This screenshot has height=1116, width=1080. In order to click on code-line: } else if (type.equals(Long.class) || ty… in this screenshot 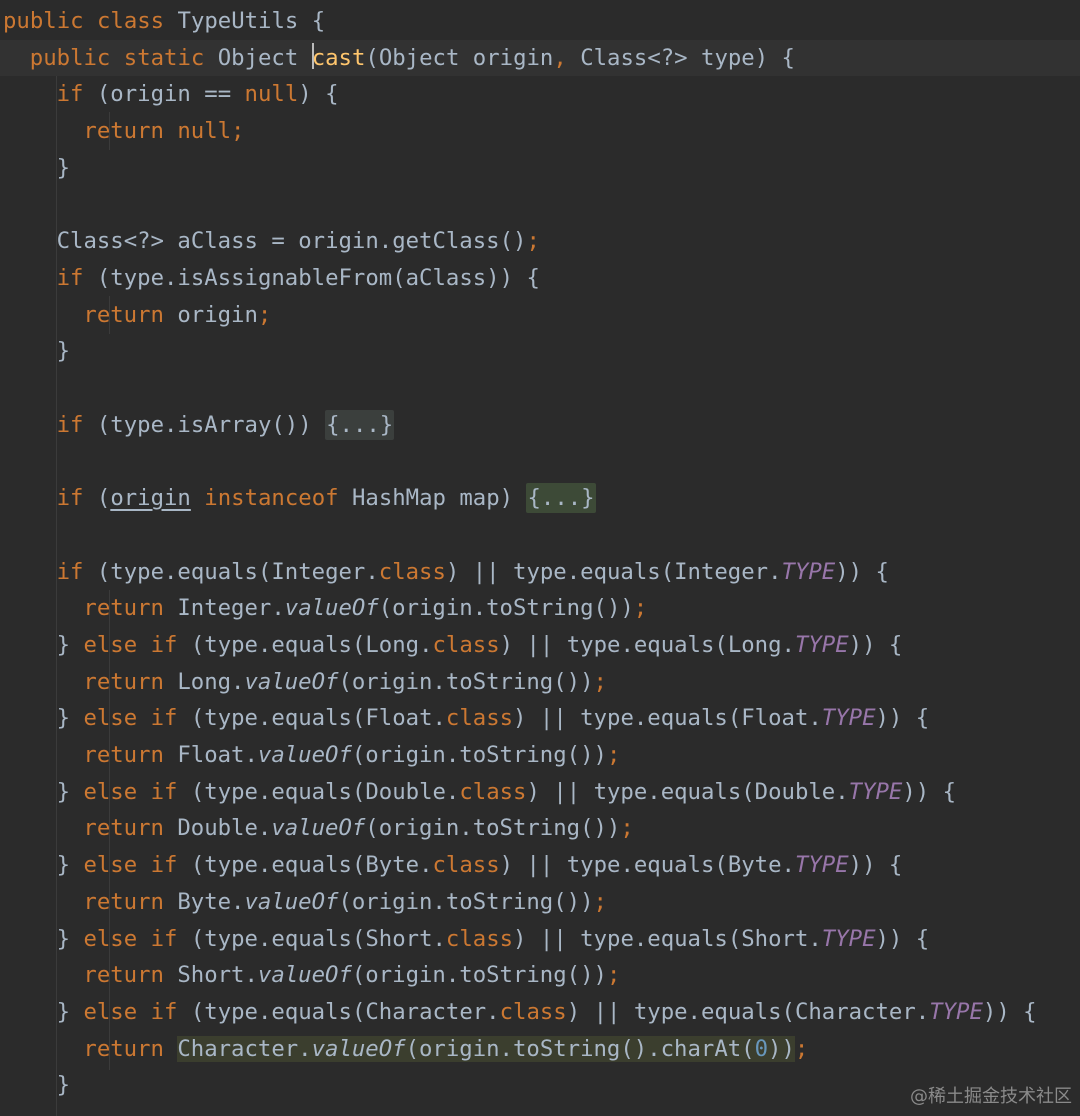, I will do `click(540, 645)`.